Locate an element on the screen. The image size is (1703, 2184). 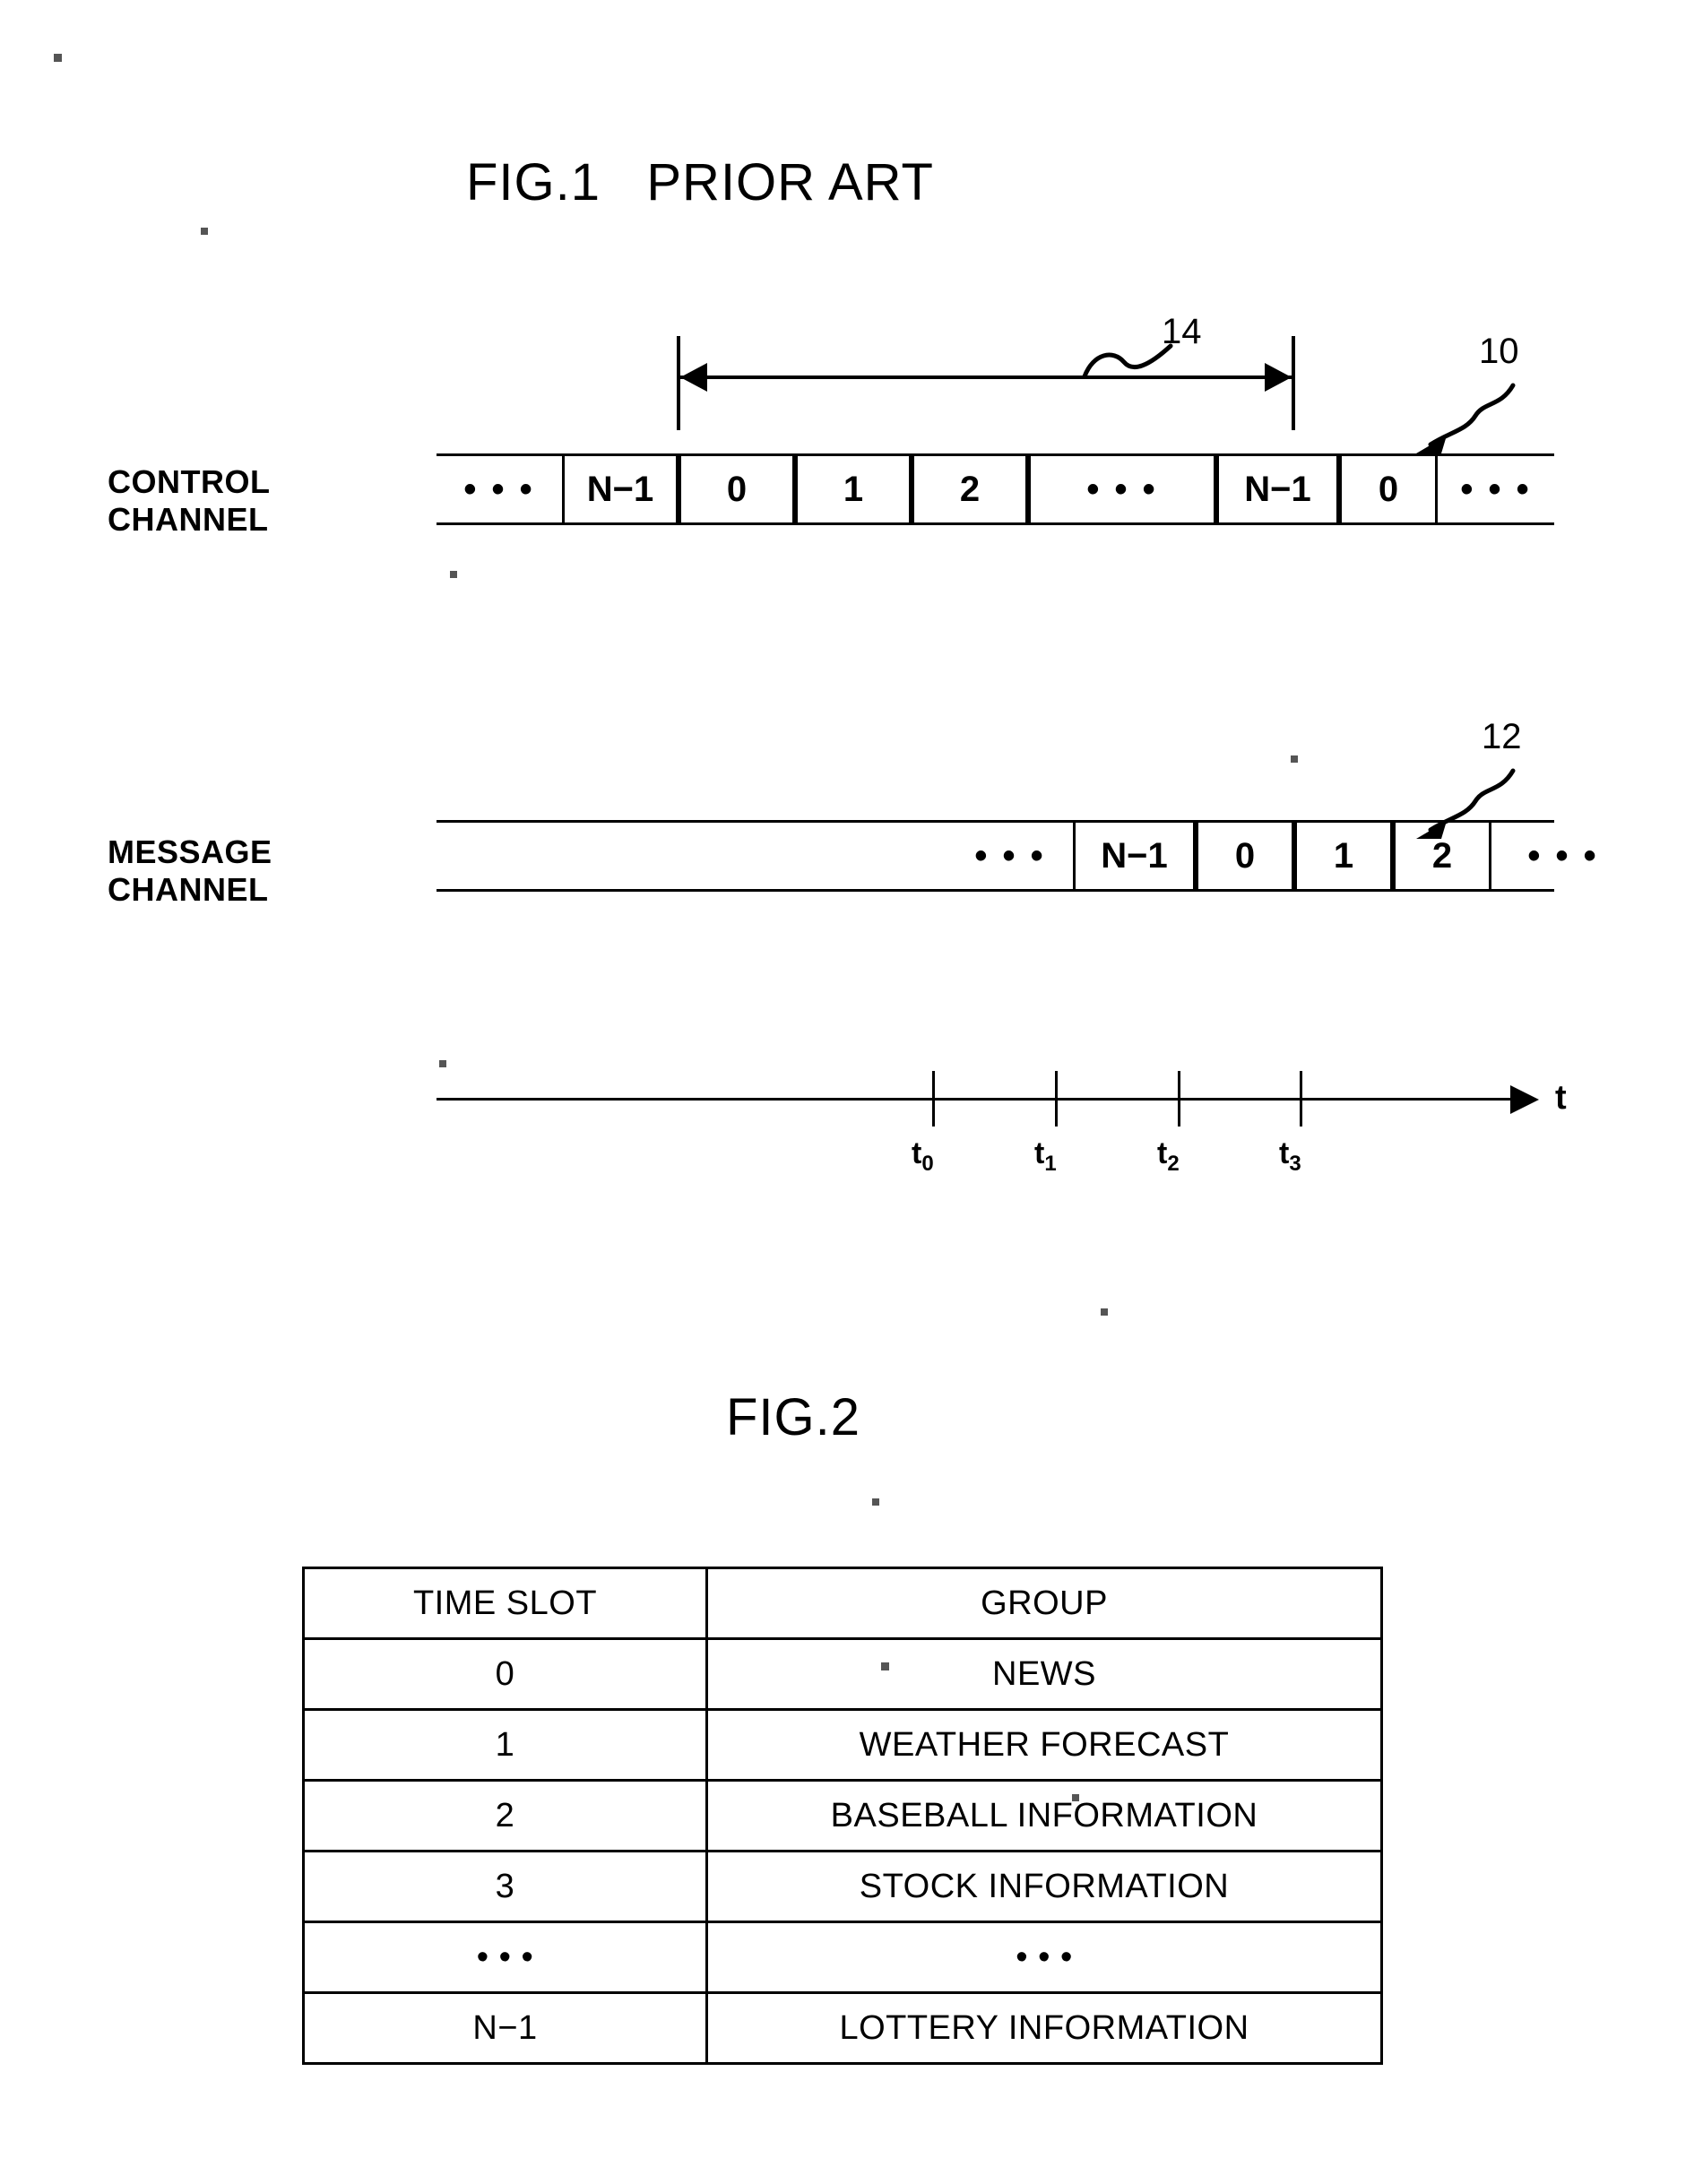
cell-group: NEWS is located at coordinates (1044, 1674).